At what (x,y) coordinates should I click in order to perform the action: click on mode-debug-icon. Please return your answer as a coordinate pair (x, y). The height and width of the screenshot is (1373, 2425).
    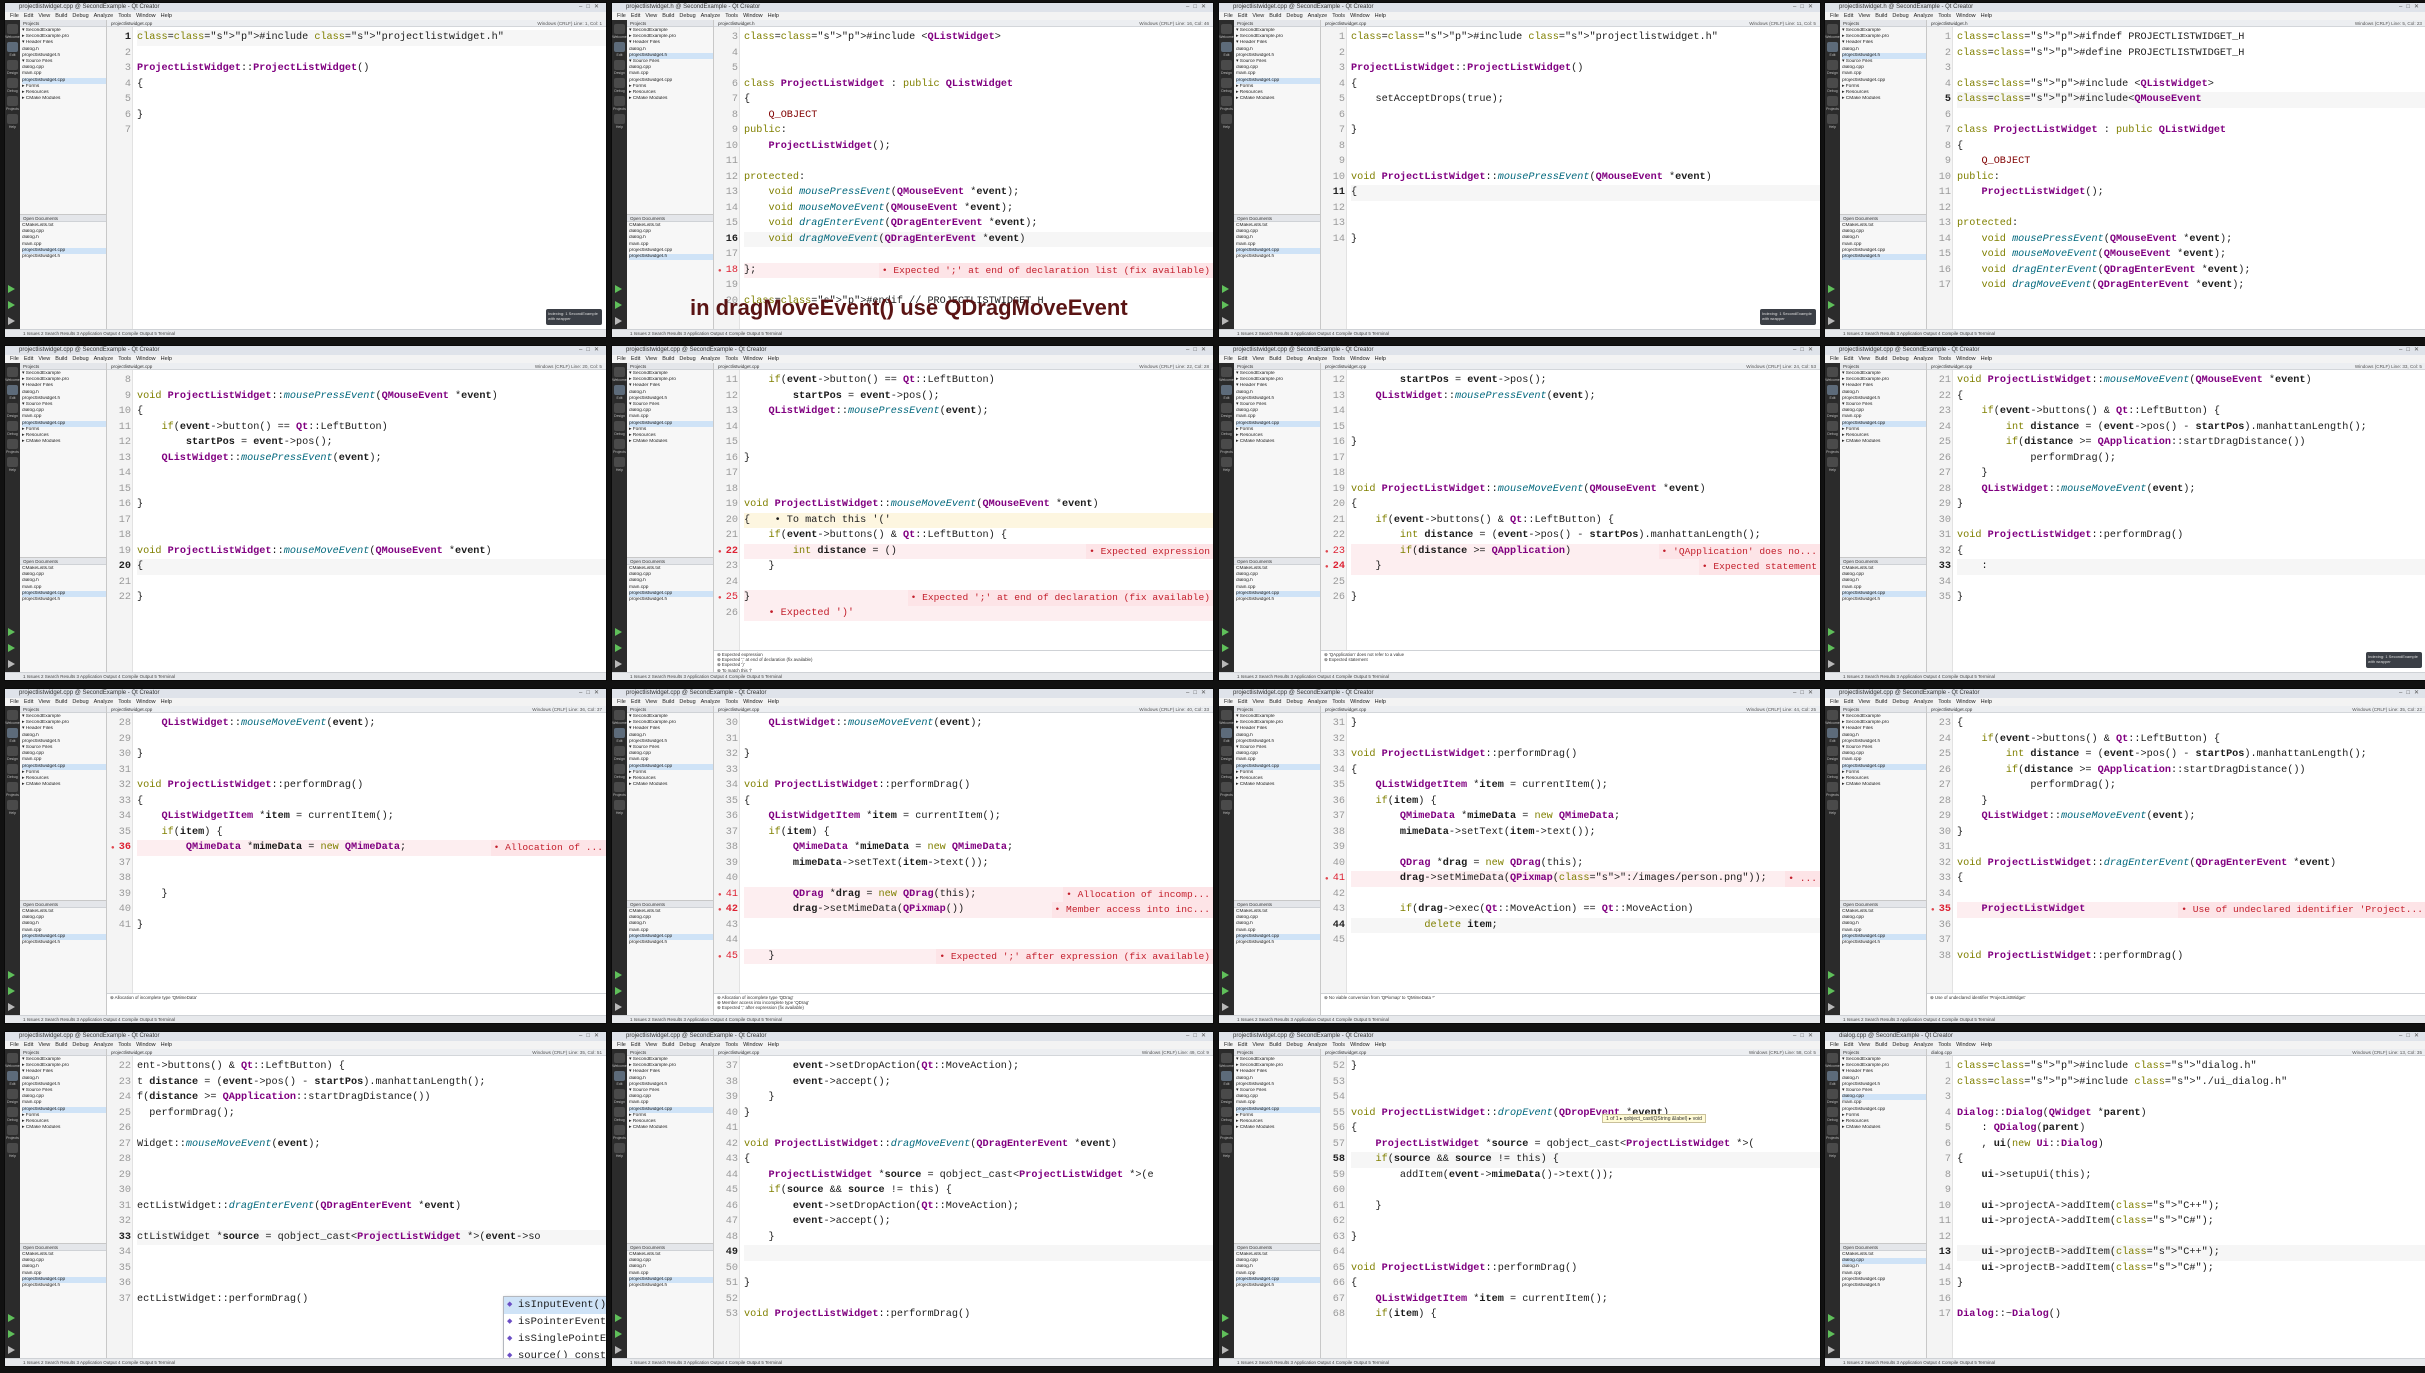
    Looking at the image, I should click on (12, 769).